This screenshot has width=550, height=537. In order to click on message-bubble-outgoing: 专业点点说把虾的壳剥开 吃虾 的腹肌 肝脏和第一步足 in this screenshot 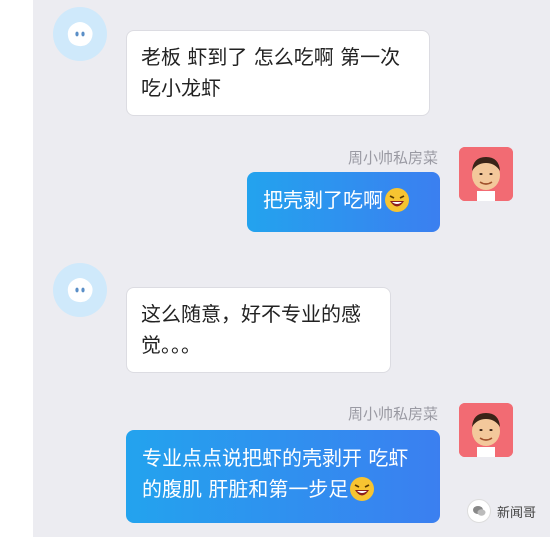, I will do `click(283, 476)`.